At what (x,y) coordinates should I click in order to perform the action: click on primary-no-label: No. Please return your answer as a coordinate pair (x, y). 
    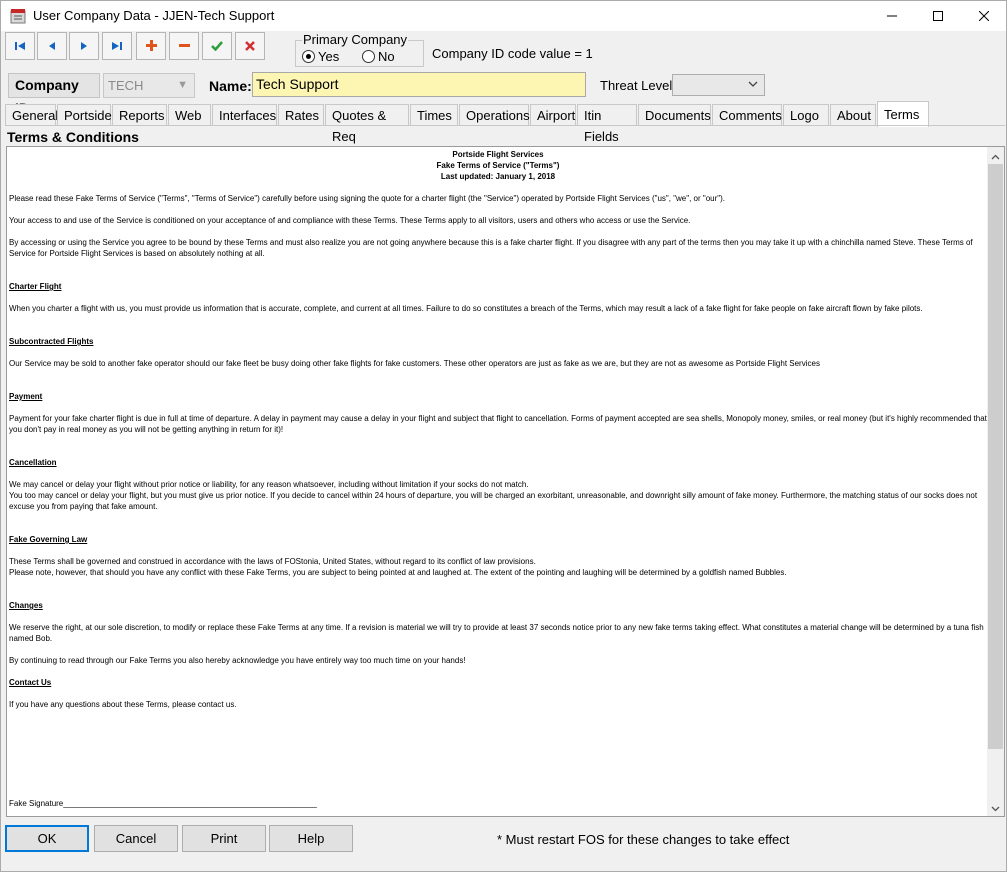
    Looking at the image, I should click on (386, 56).